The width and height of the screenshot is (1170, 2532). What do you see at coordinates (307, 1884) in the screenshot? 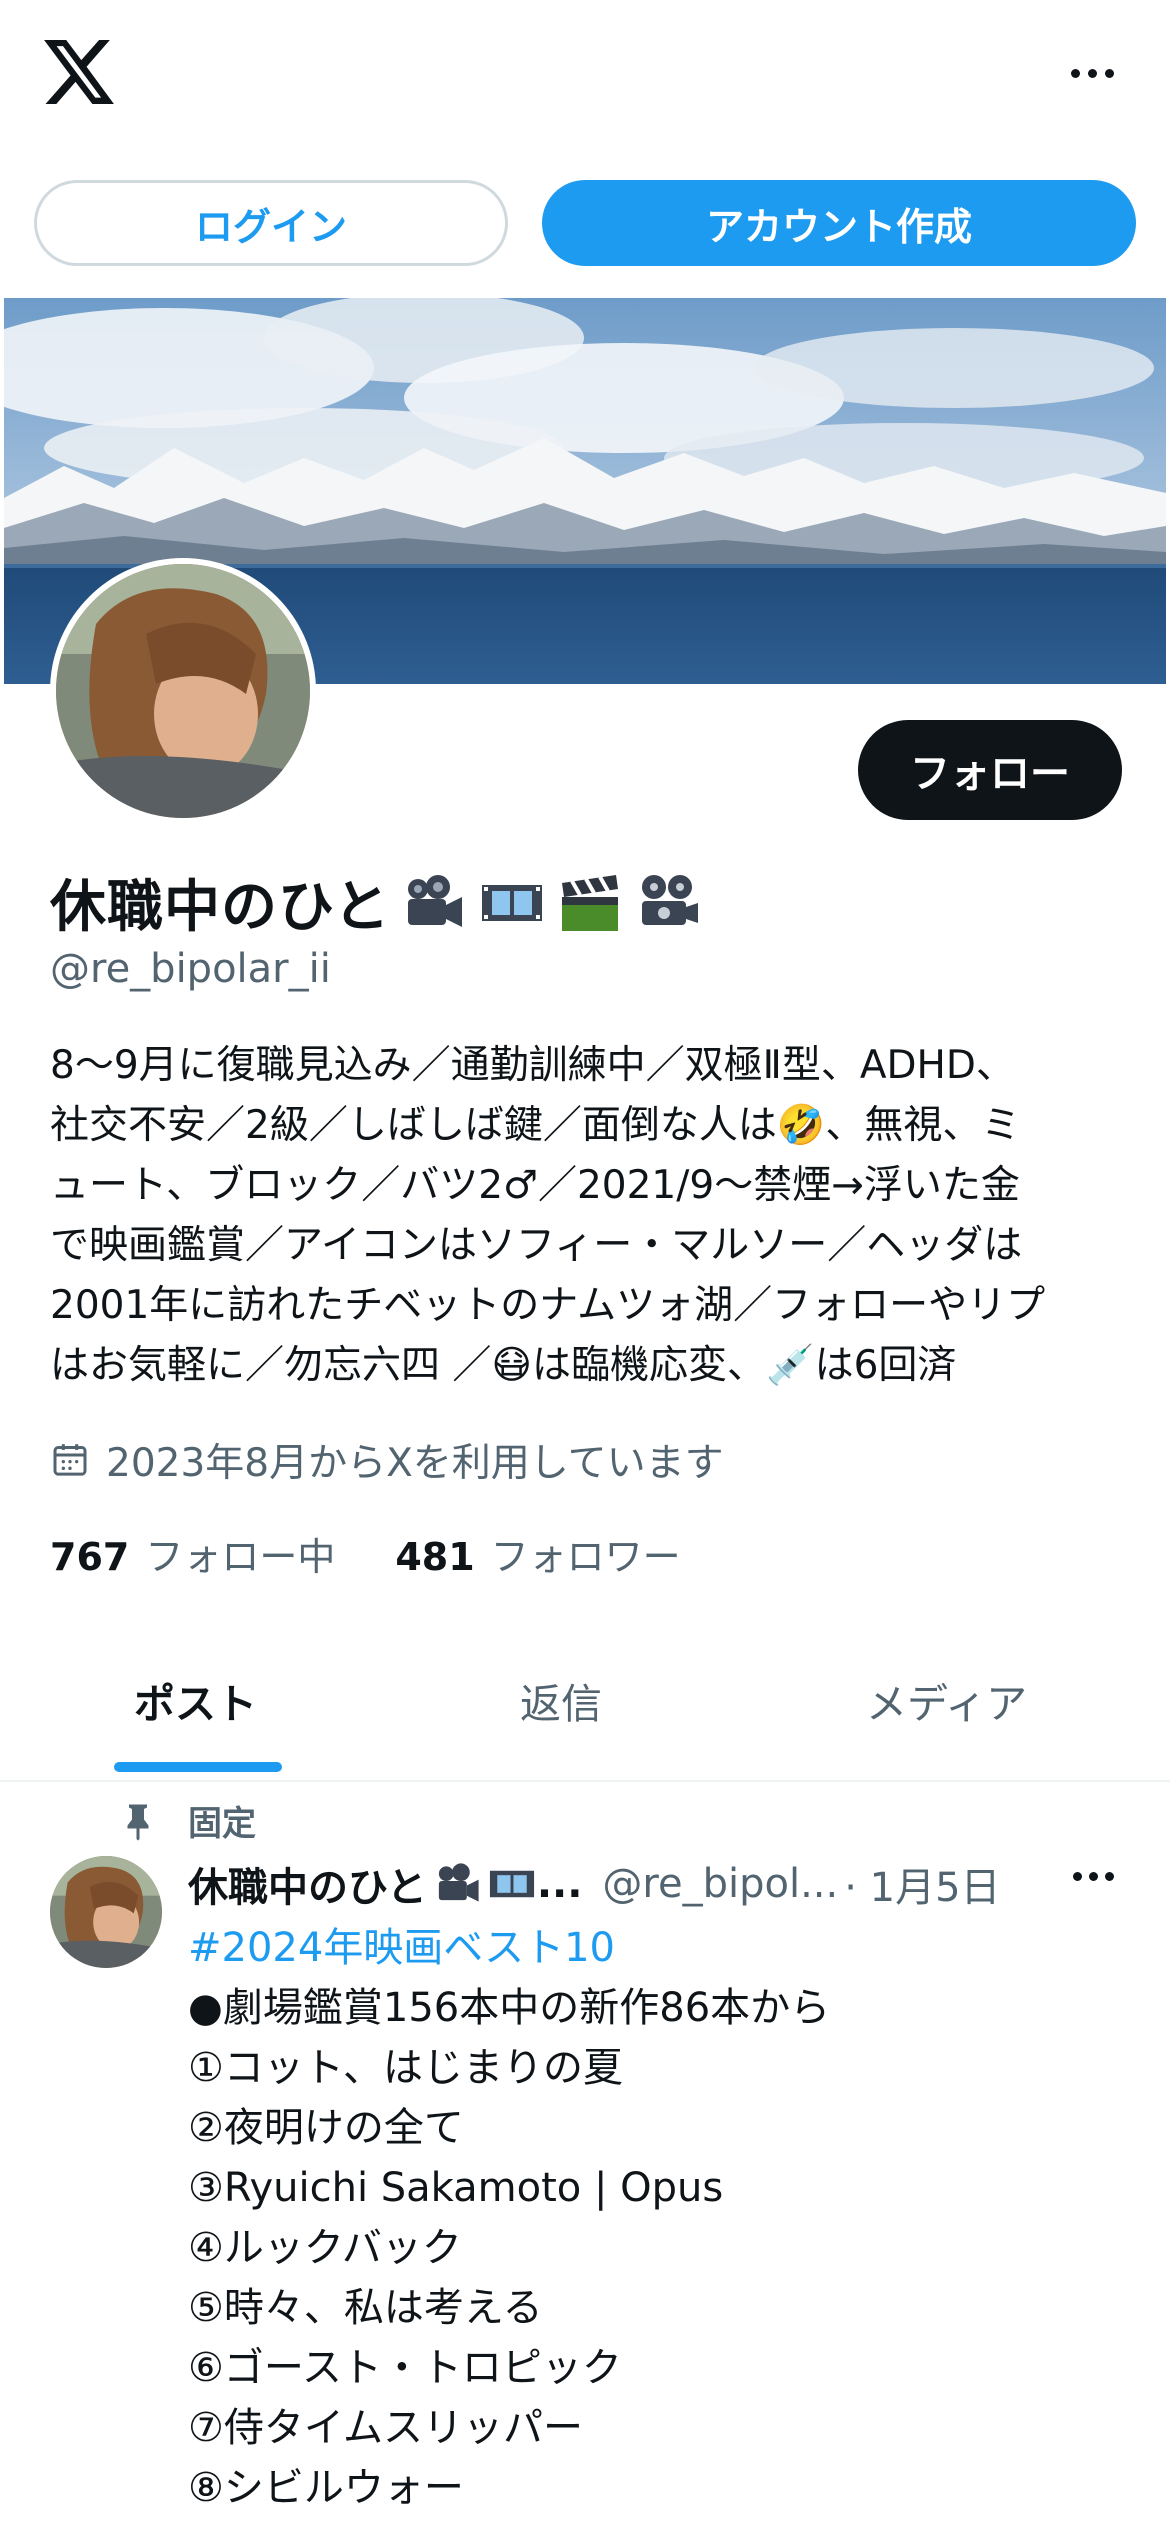
I see `post-author-name: 休職中のひと` at bounding box center [307, 1884].